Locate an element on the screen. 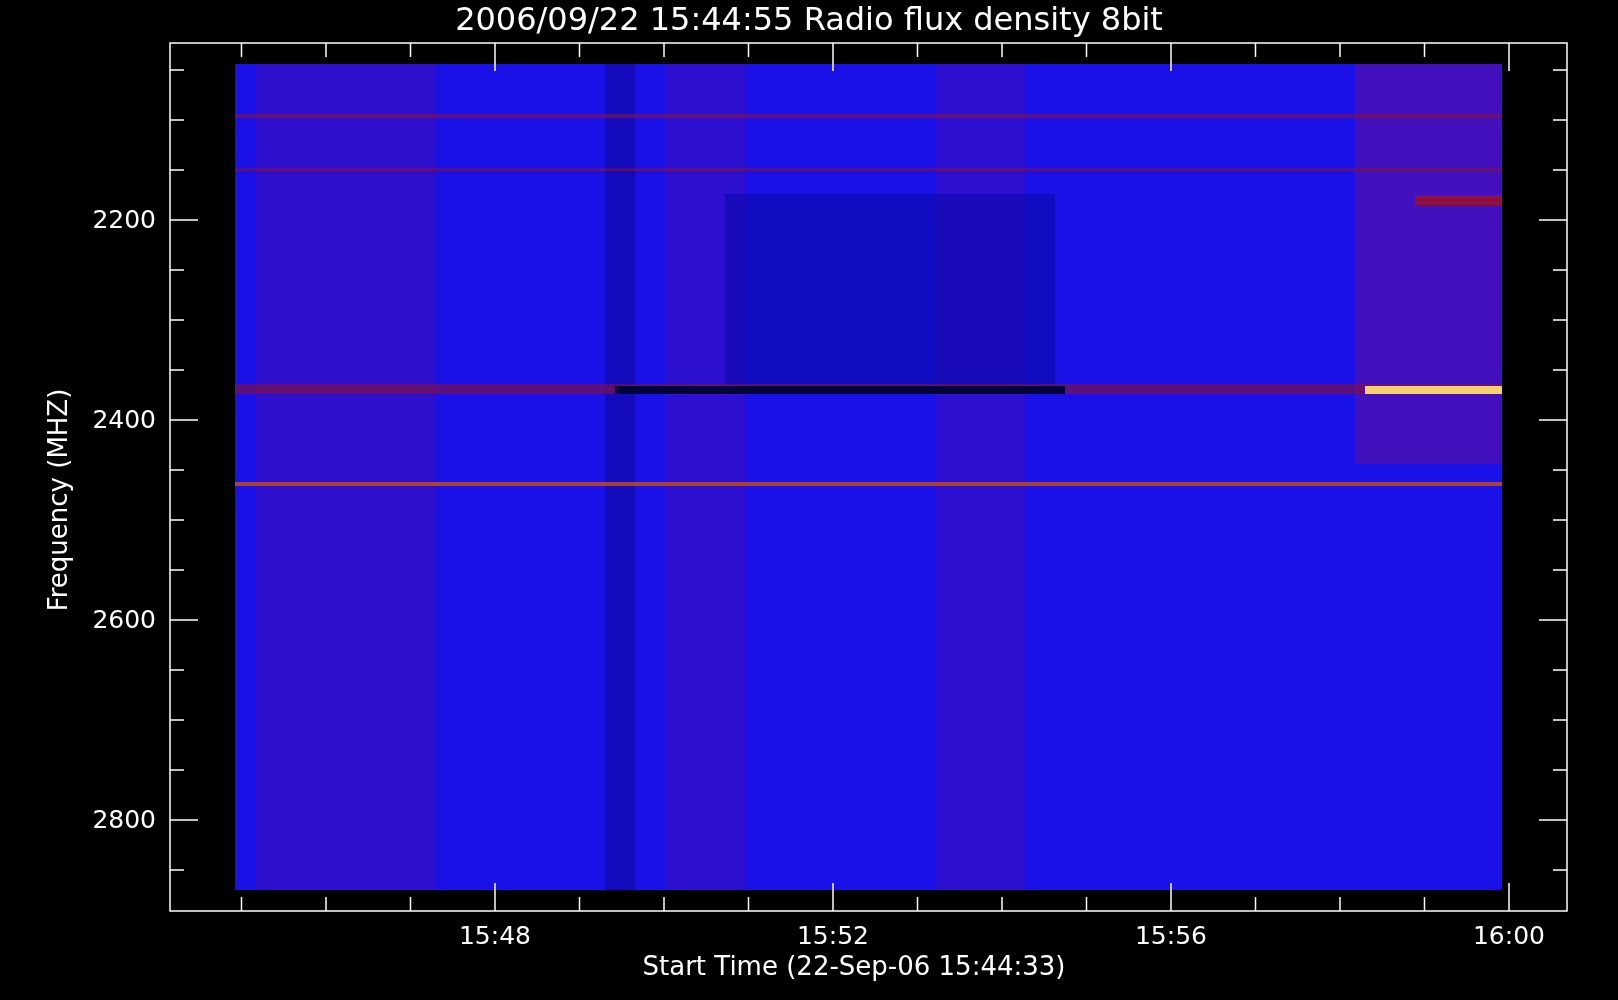 Image resolution: width=1618 pixels, height=1000 pixels. x-axis-label: Start Time (22-Sep-06 15:44:33) is located at coordinates (854, 966).